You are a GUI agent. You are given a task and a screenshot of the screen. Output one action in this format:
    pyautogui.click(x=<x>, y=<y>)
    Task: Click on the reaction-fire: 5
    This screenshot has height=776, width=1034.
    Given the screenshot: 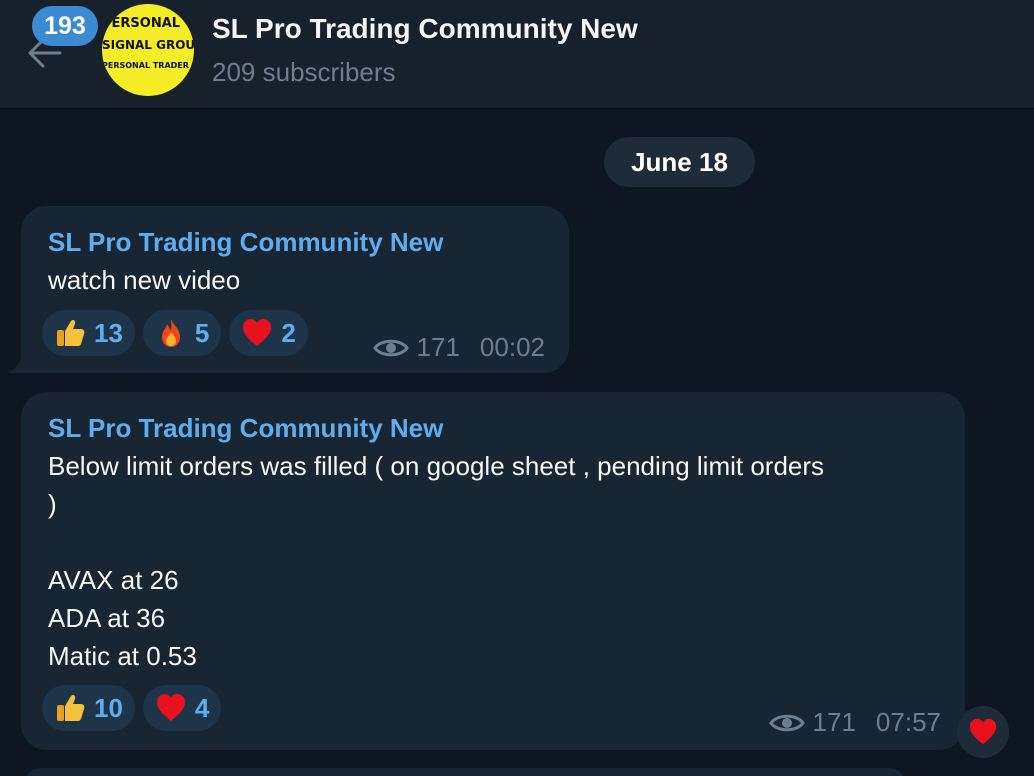 What is the action you would take?
    pyautogui.click(x=182, y=333)
    